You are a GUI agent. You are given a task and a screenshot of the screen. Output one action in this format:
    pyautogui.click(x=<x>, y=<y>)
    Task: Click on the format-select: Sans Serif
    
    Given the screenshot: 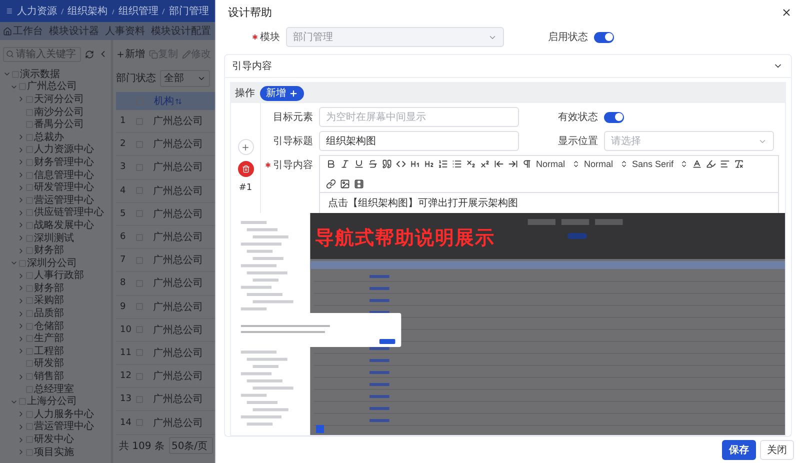 What is the action you would take?
    pyautogui.click(x=660, y=164)
    